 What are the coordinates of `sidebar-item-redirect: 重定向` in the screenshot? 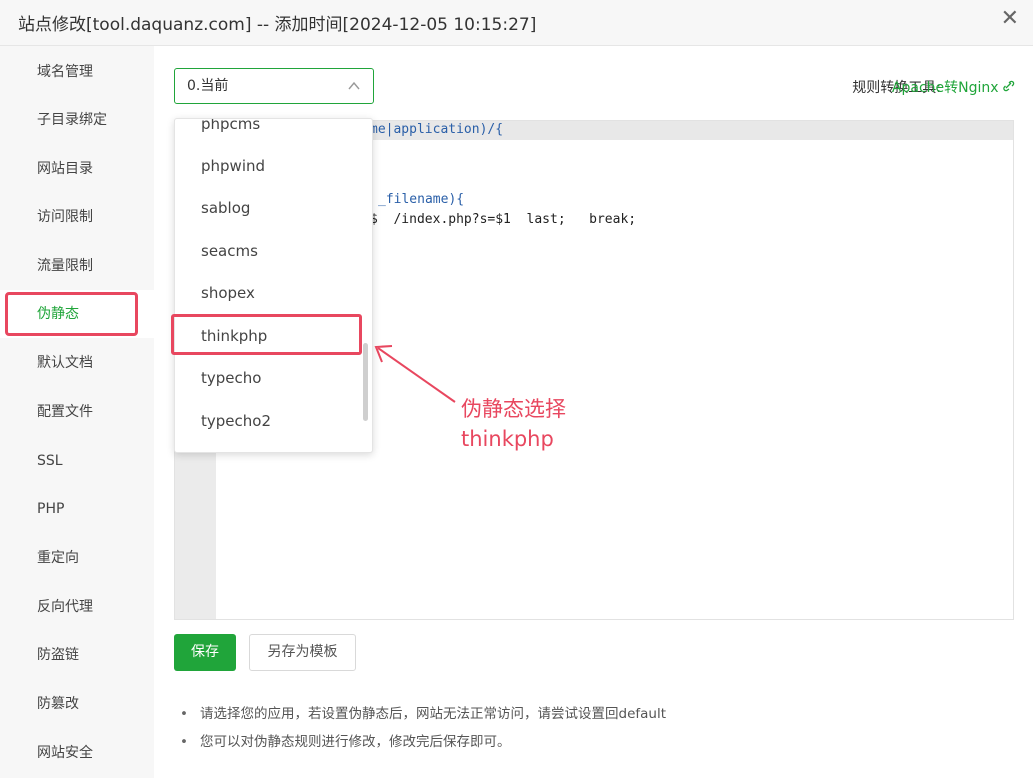 It's located at (77, 558).